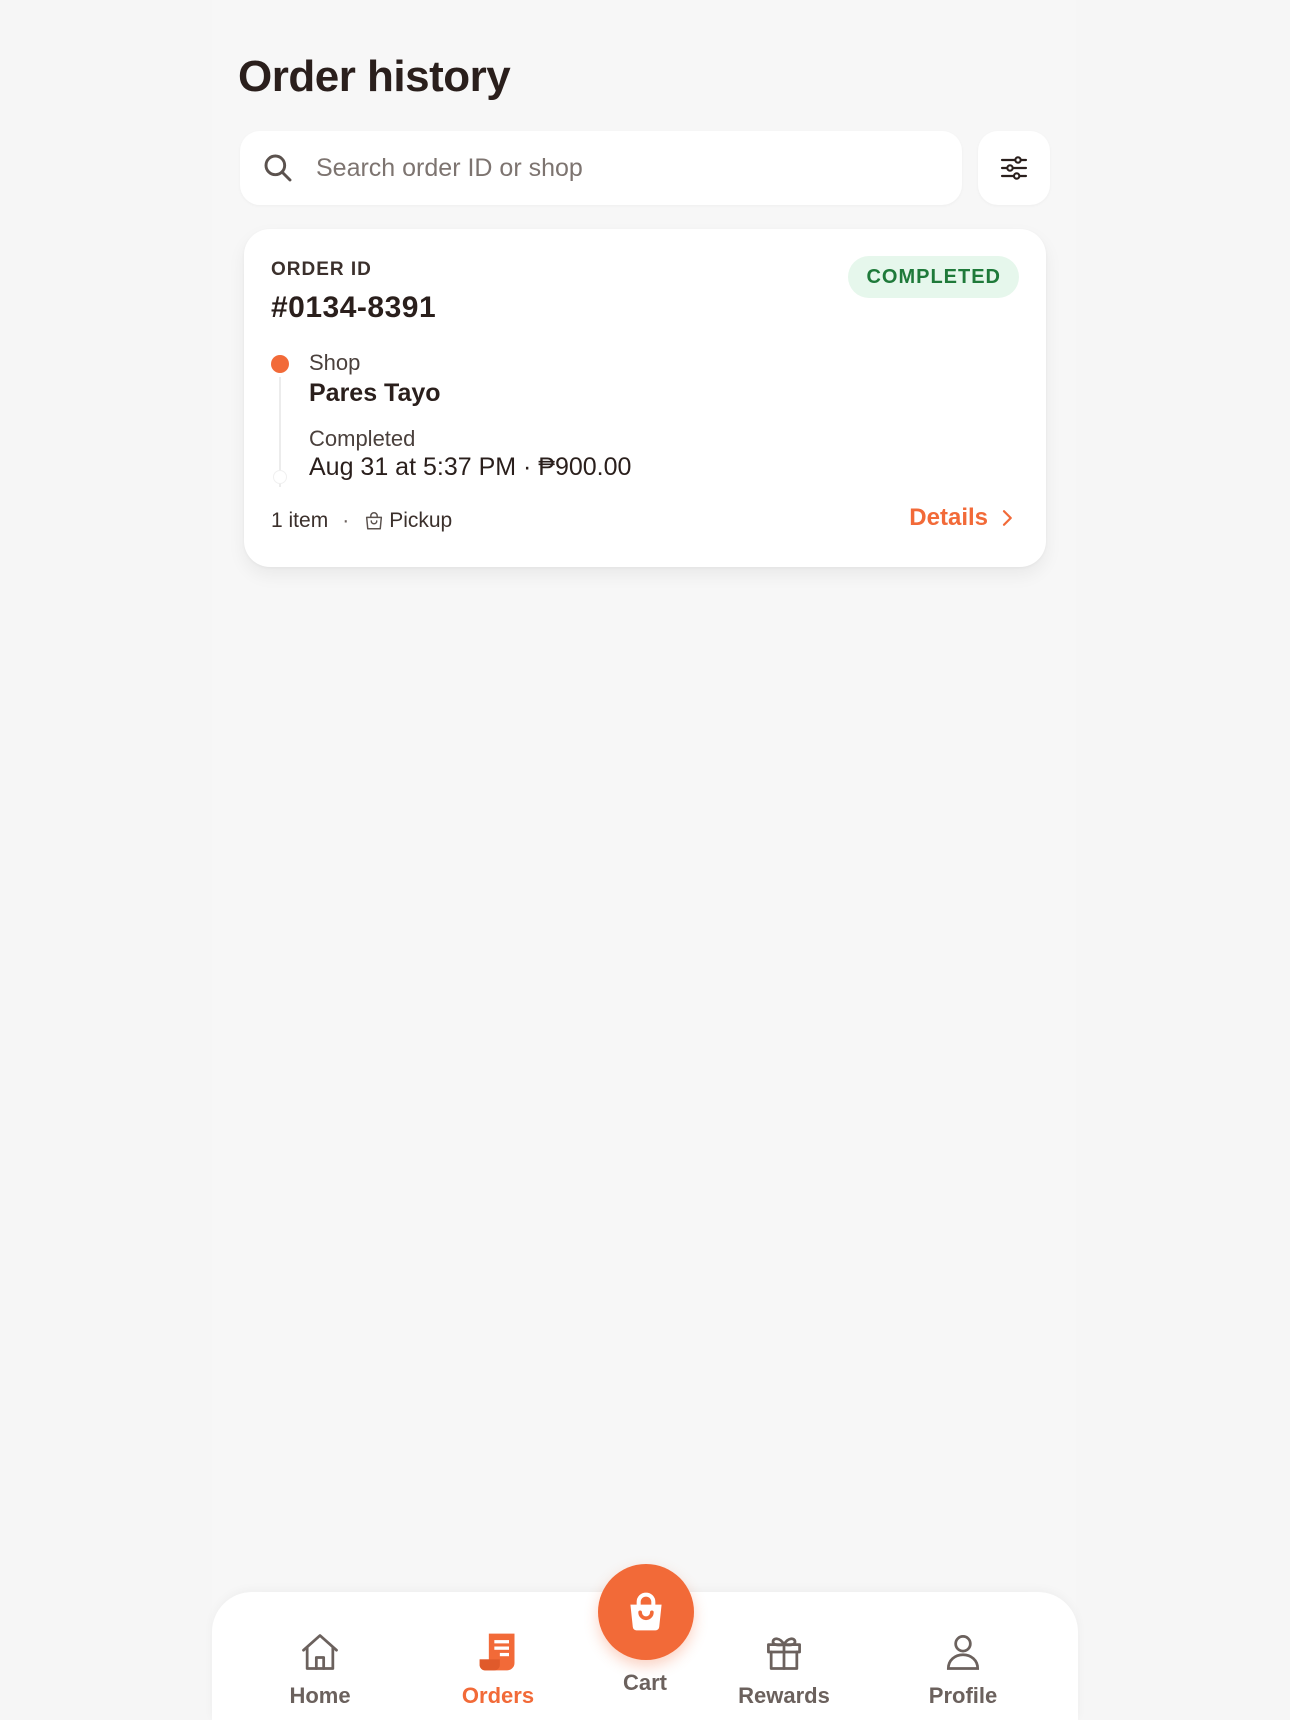 The width and height of the screenshot is (1290, 1720). What do you see at coordinates (784, 1695) in the screenshot?
I see `nav-rewards-label: Rewards` at bounding box center [784, 1695].